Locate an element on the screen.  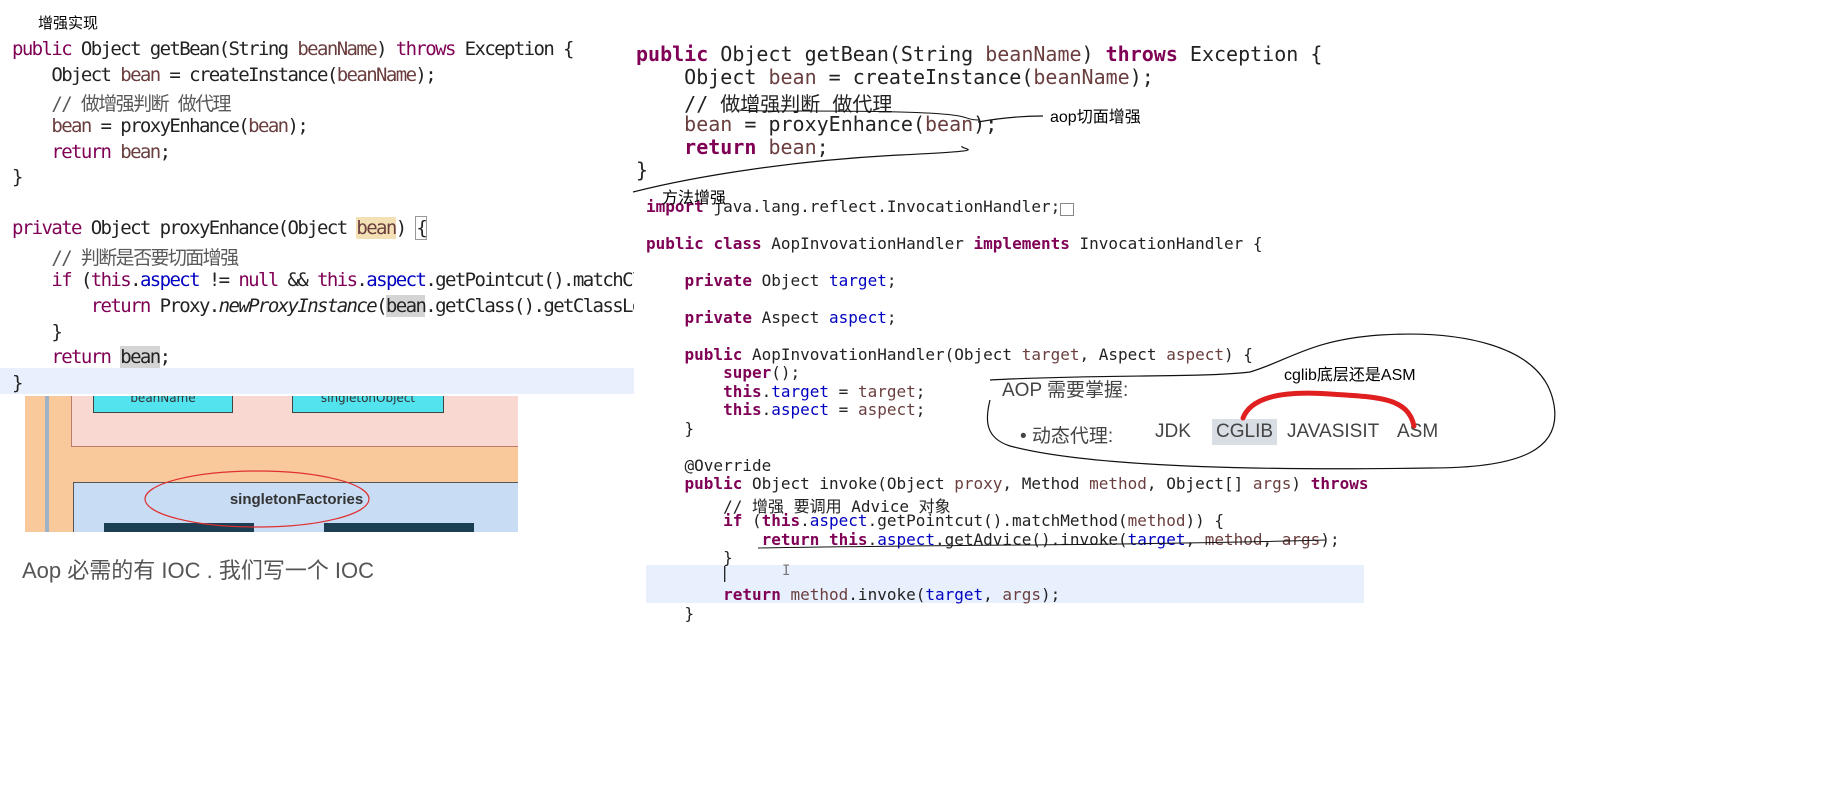
hand-drawn-loop is located at coordinates (1271, 401).